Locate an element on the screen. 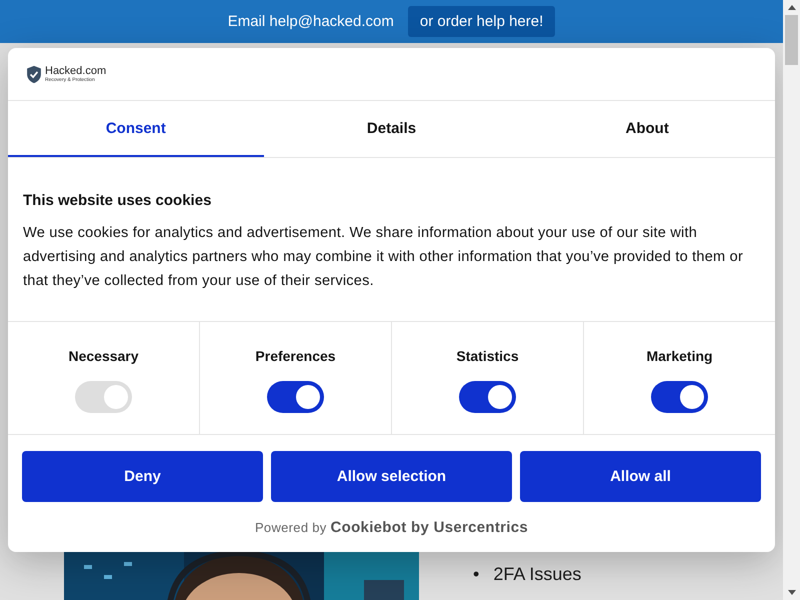  email-text: Email help@hacked.com is located at coordinates (311, 21).